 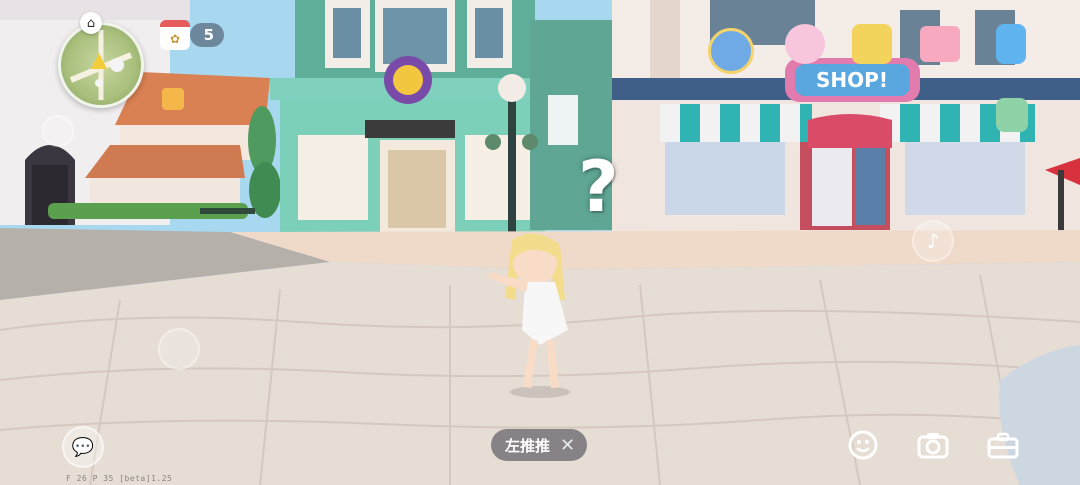 What do you see at coordinates (852, 80) in the screenshot?
I see `shop-sign-text: SHOP!` at bounding box center [852, 80].